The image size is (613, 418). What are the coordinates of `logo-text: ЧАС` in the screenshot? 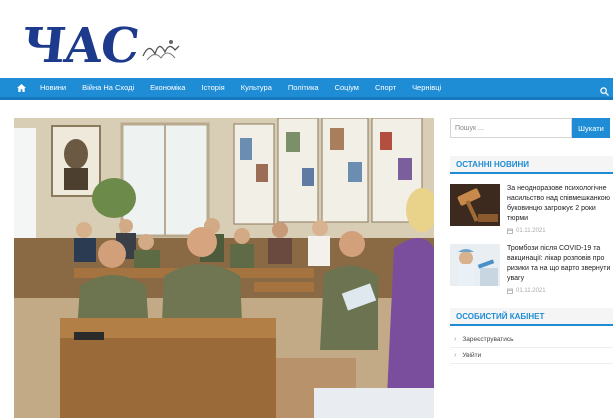 It's located at (80, 46).